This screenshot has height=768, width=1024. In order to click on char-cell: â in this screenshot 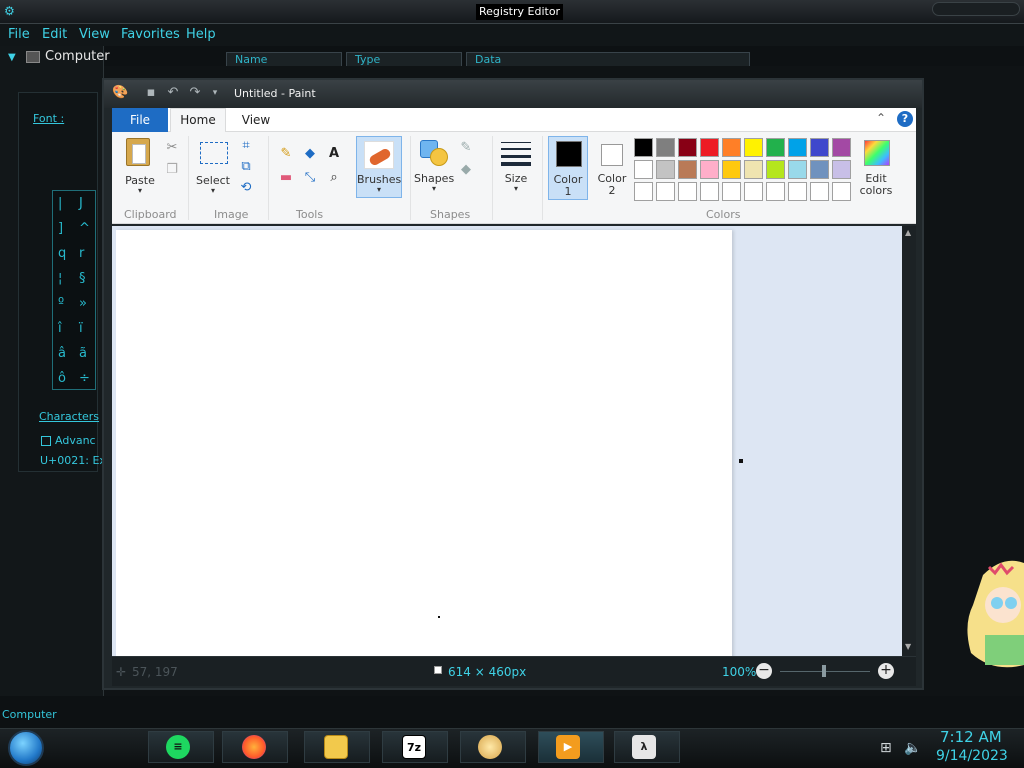, I will do `click(62, 353)`.